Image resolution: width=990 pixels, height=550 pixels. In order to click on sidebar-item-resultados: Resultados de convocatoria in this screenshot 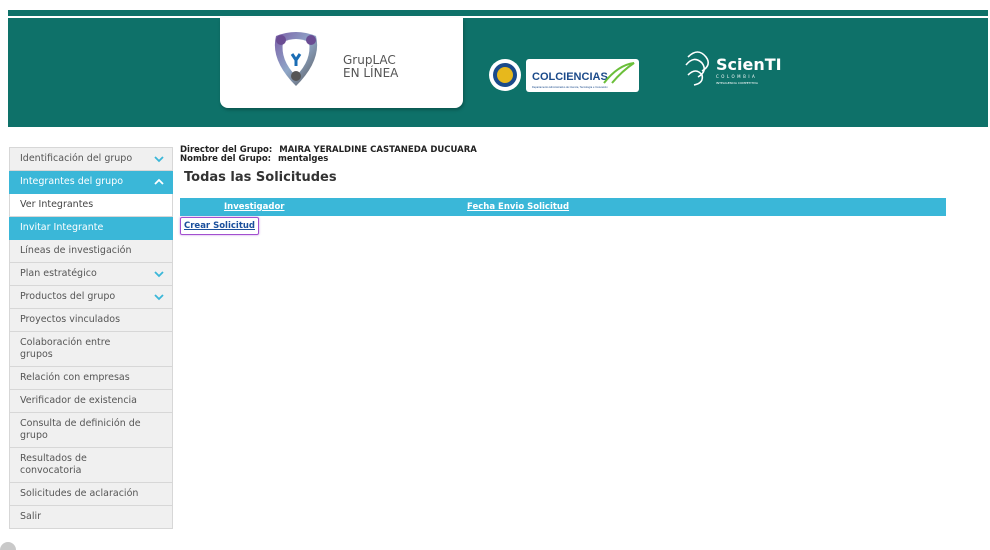, I will do `click(91, 465)`.